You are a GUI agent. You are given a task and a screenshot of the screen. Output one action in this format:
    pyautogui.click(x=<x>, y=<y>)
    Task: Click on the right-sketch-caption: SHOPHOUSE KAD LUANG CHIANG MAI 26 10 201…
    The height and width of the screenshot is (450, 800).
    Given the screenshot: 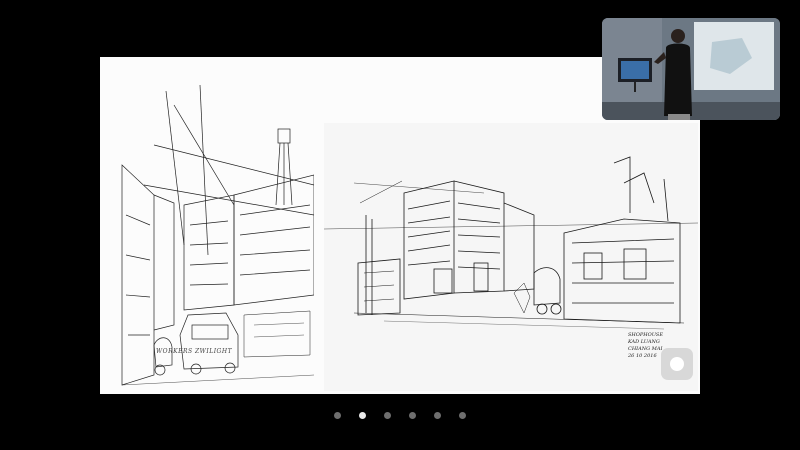 What is the action you would take?
    pyautogui.click(x=645, y=346)
    